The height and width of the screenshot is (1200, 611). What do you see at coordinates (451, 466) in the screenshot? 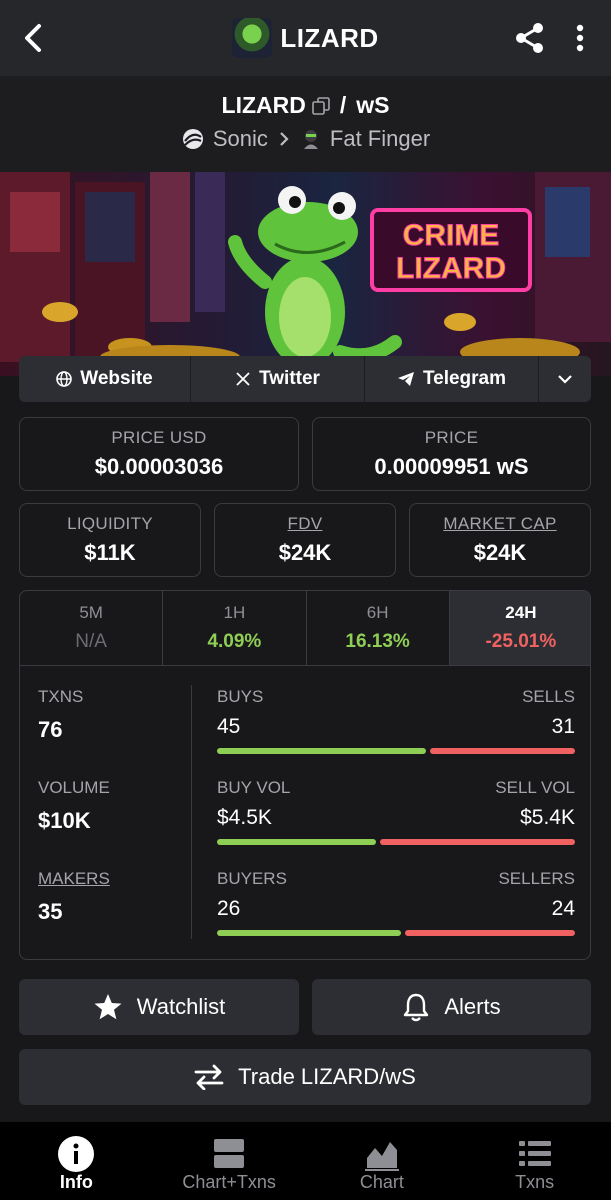
I see `price-native-value: 0.00009951 wS` at bounding box center [451, 466].